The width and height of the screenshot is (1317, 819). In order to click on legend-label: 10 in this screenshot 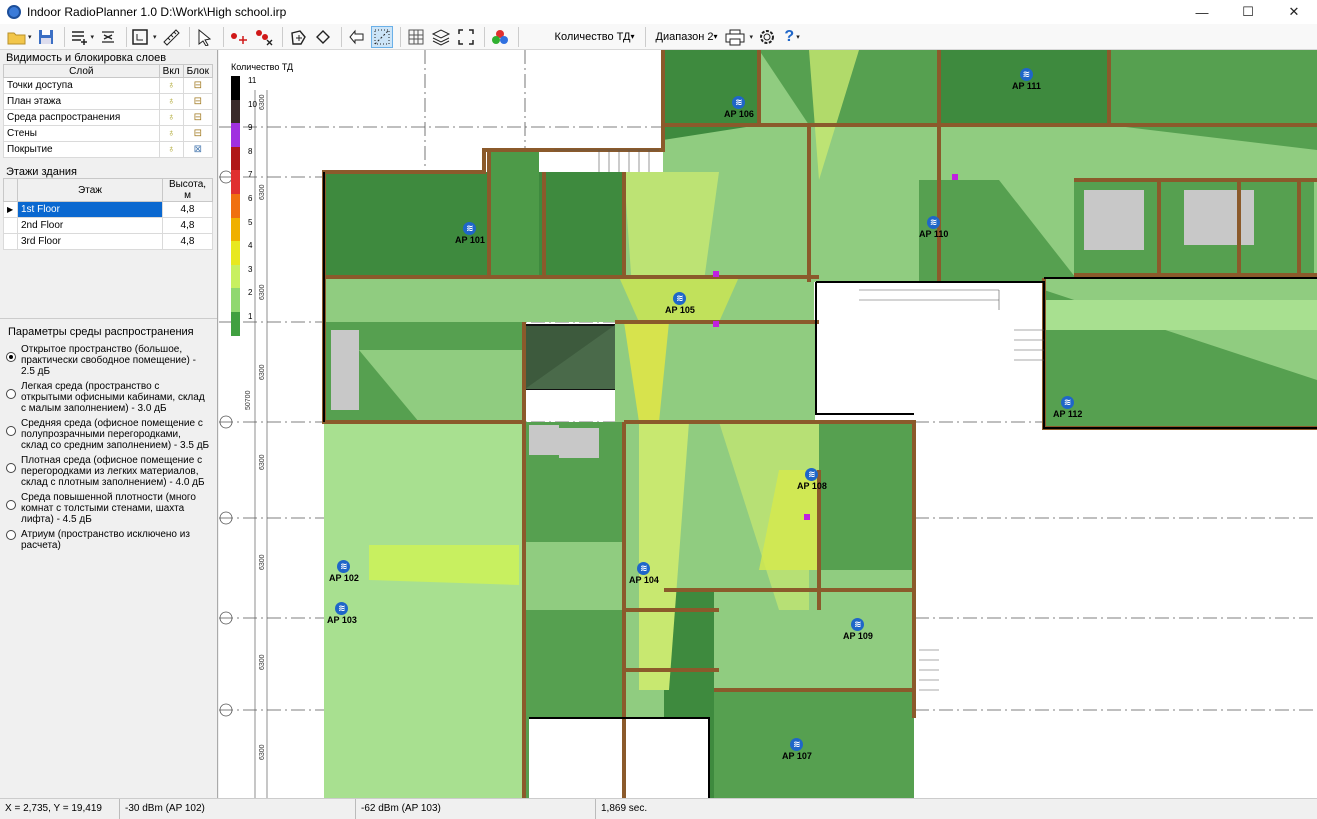, I will do `click(252, 104)`.